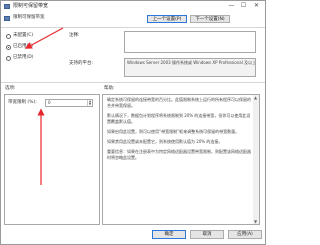 This screenshot has height=245, width=320. What do you see at coordinates (245, 234) in the screenshot?
I see `apply-button: 应用(A)` at bounding box center [245, 234].